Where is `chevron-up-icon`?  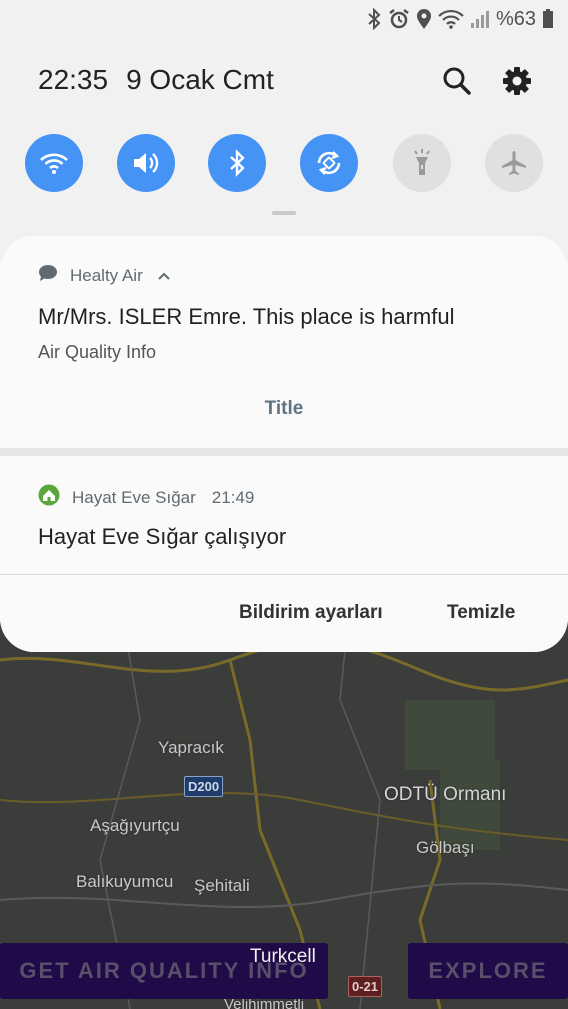 chevron-up-icon is located at coordinates (164, 276).